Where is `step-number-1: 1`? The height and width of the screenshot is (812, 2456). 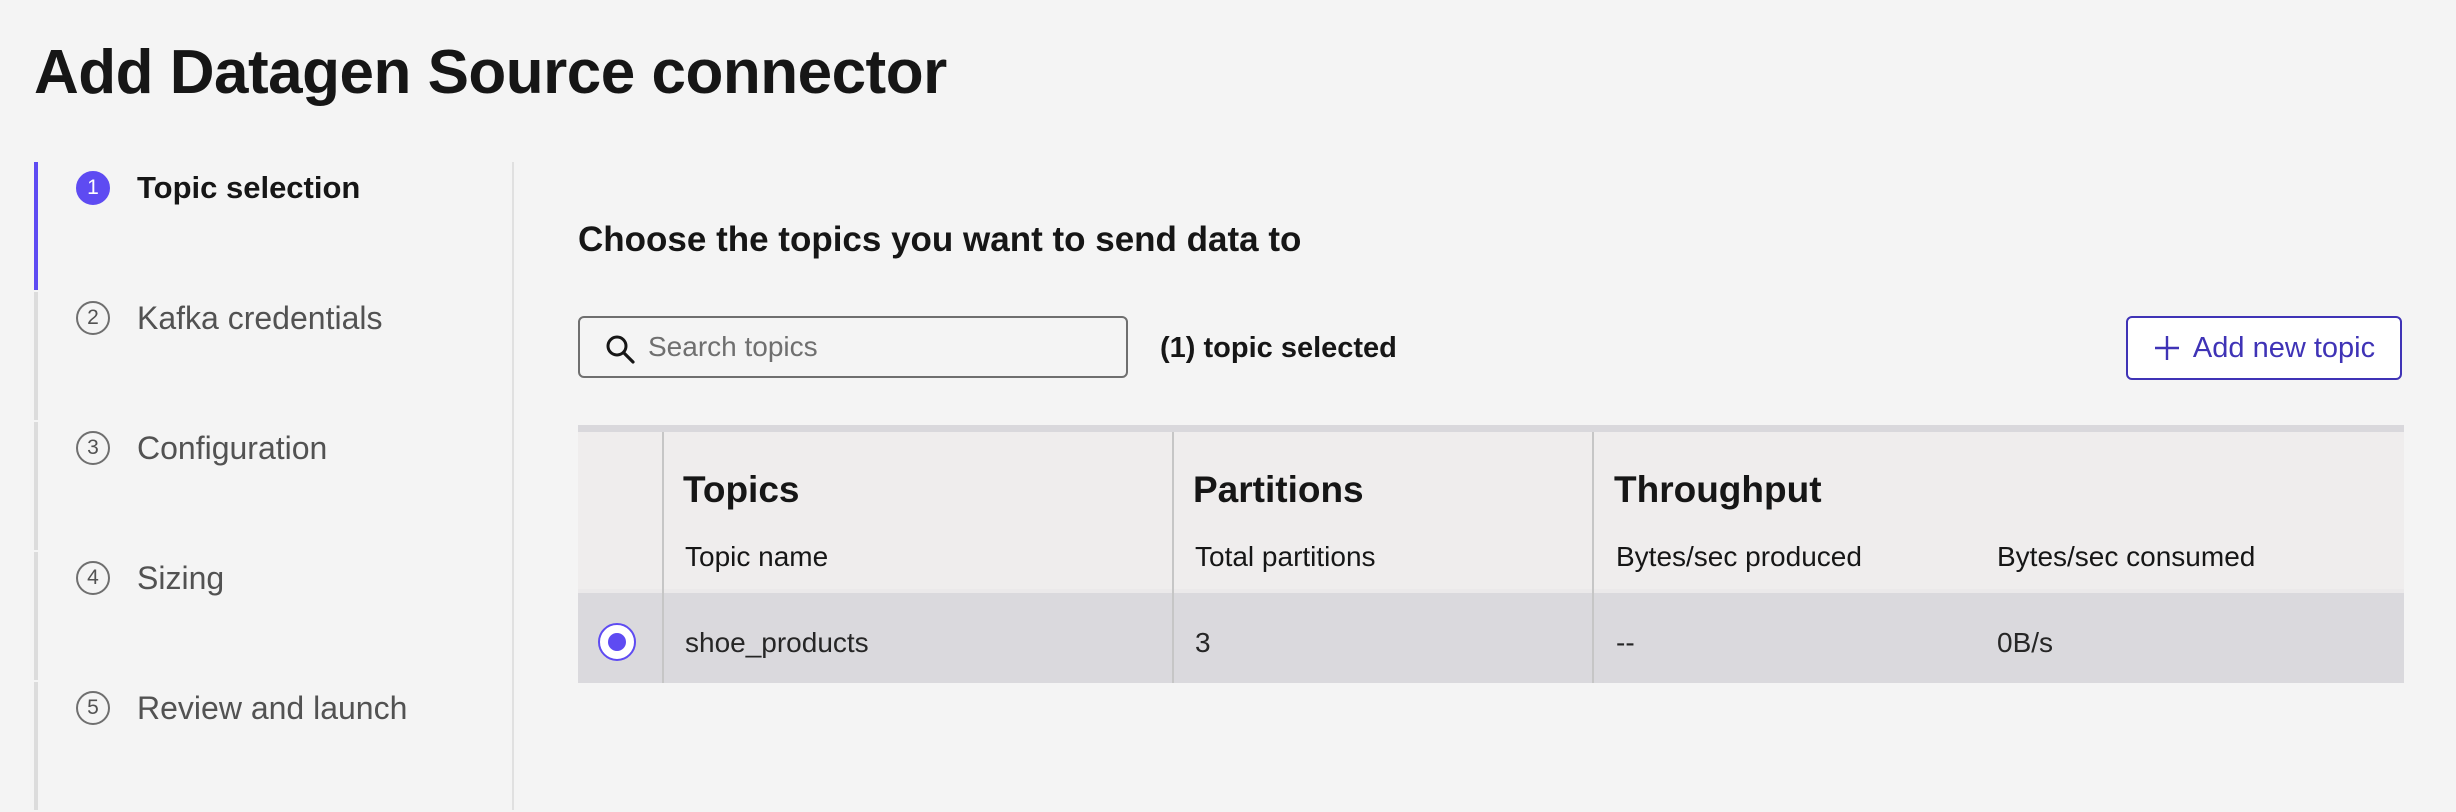 step-number-1: 1 is located at coordinates (93, 188).